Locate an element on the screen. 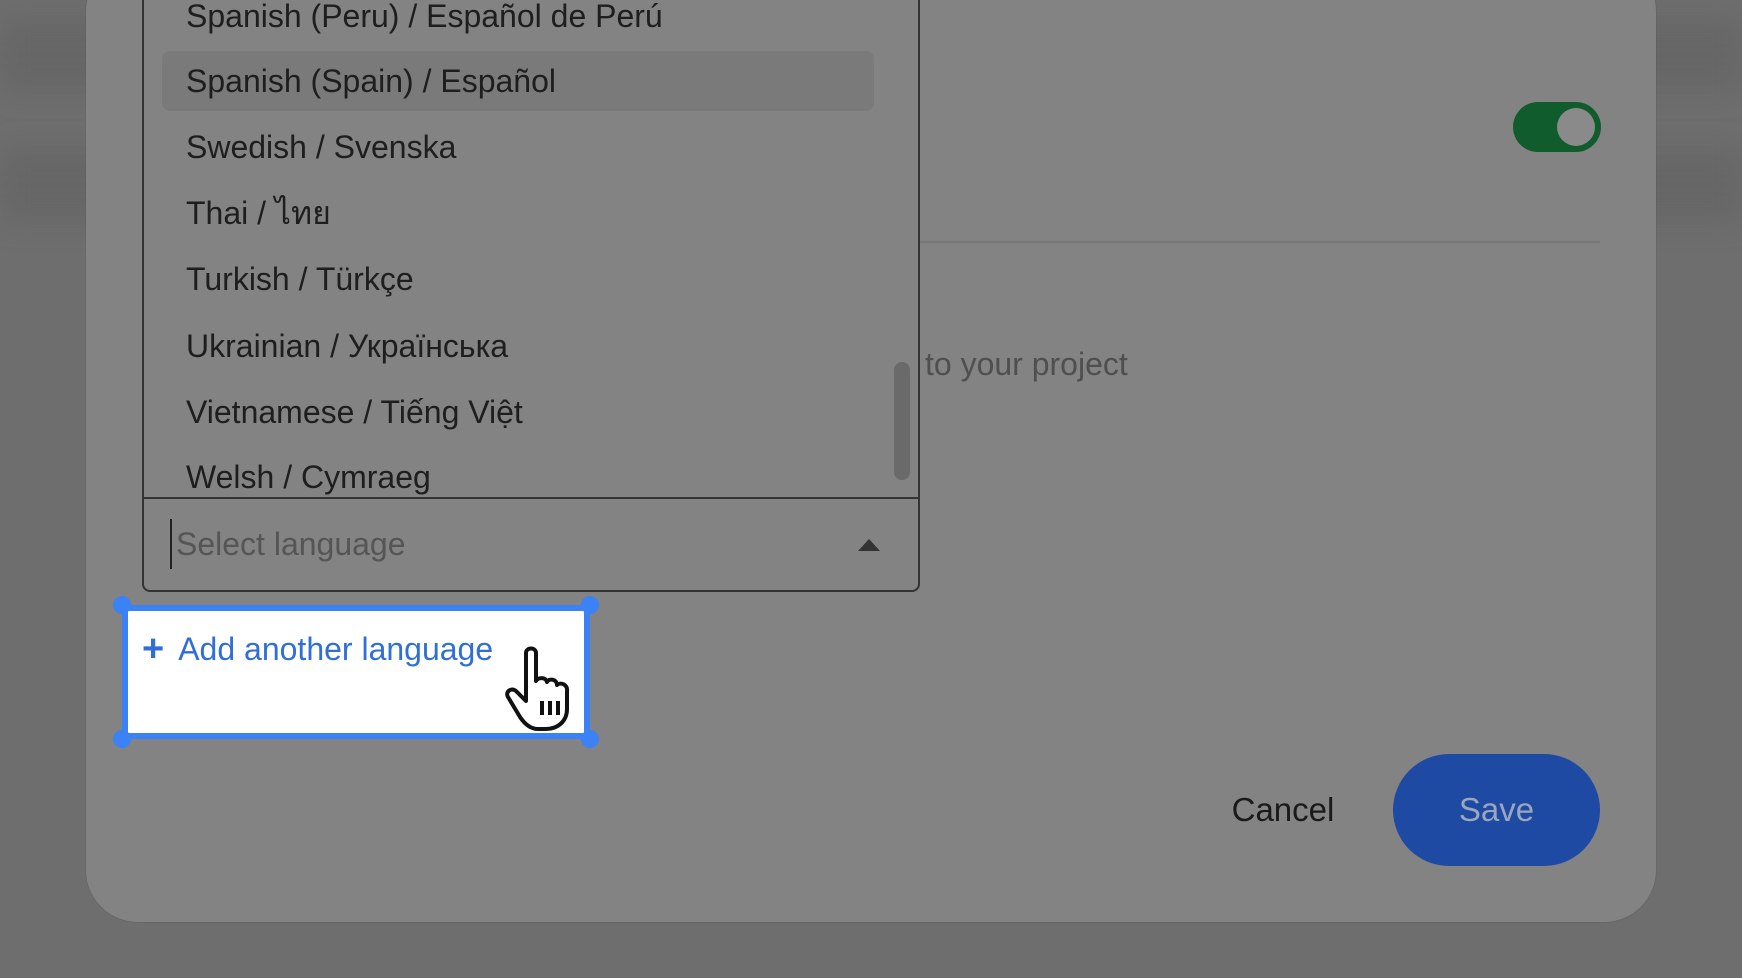 The width and height of the screenshot is (1742, 978). save-button: Save is located at coordinates (1496, 810).